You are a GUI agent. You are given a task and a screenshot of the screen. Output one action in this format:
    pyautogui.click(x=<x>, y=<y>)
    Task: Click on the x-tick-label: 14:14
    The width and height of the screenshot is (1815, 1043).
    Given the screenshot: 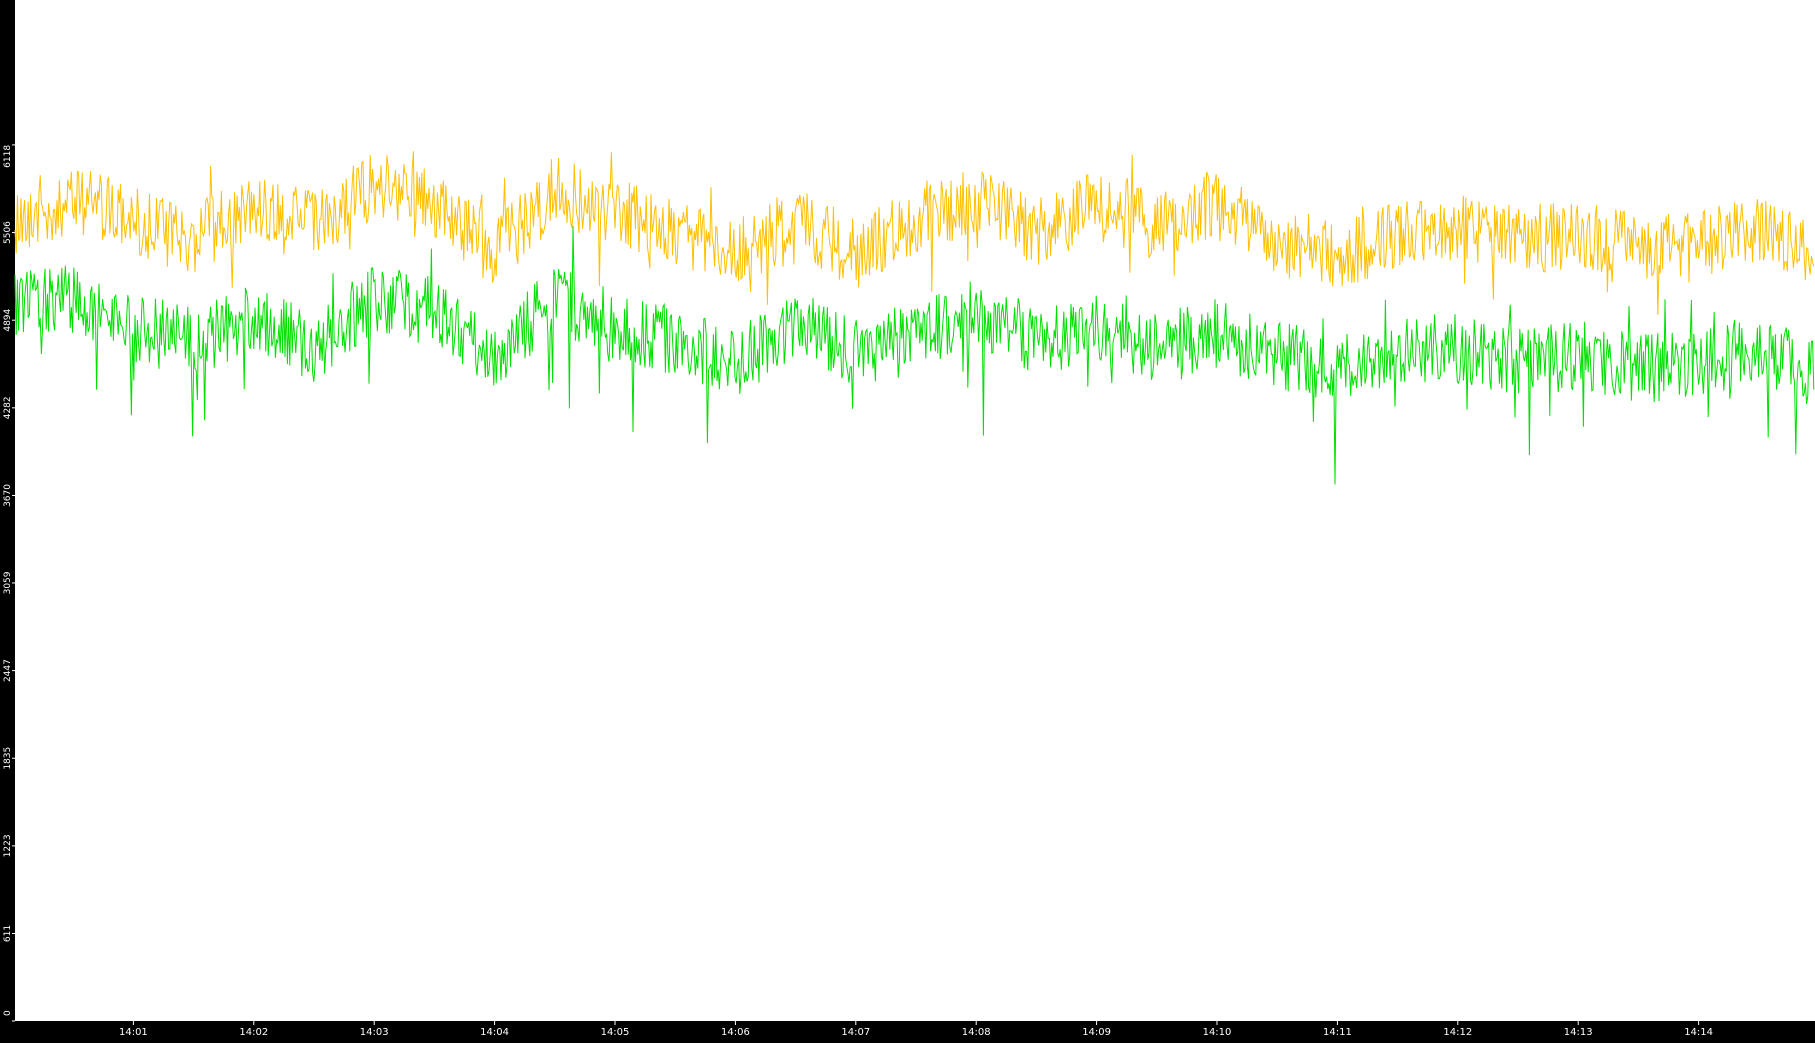 What is the action you would take?
    pyautogui.click(x=1698, y=1032)
    